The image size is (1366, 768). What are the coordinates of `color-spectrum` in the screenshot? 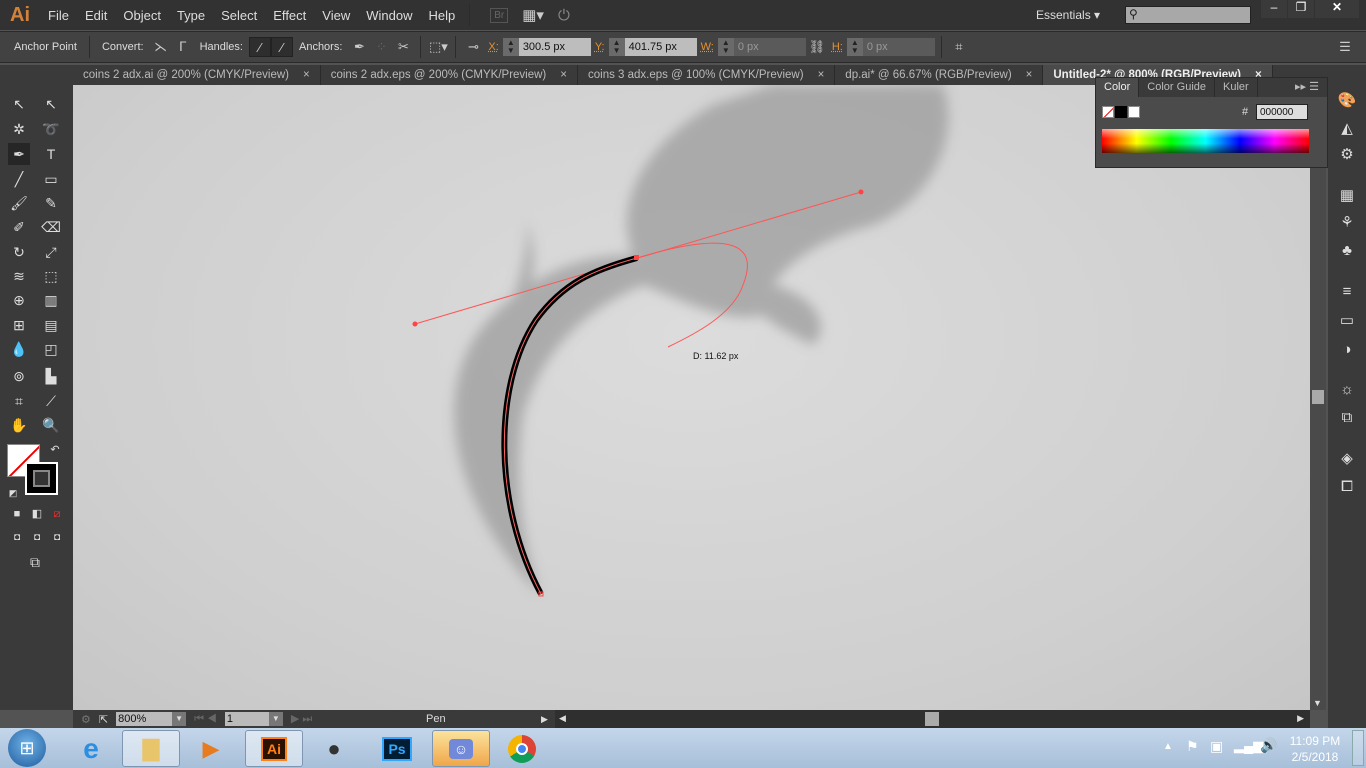 It's located at (1205, 141).